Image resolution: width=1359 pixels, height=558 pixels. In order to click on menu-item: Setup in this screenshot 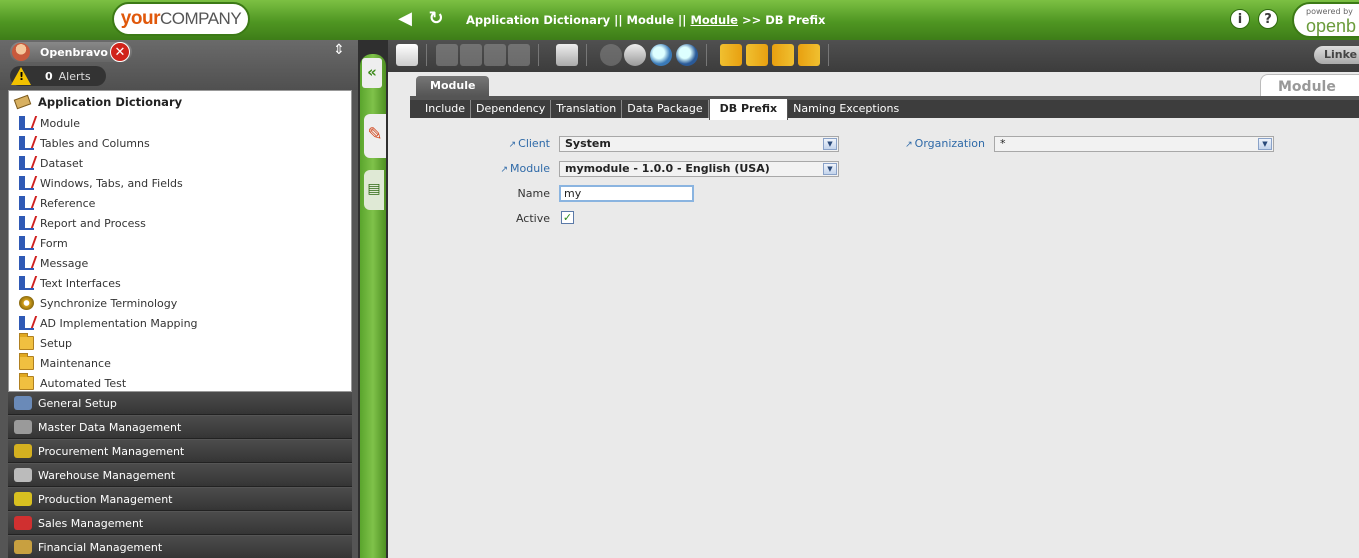, I will do `click(180, 343)`.